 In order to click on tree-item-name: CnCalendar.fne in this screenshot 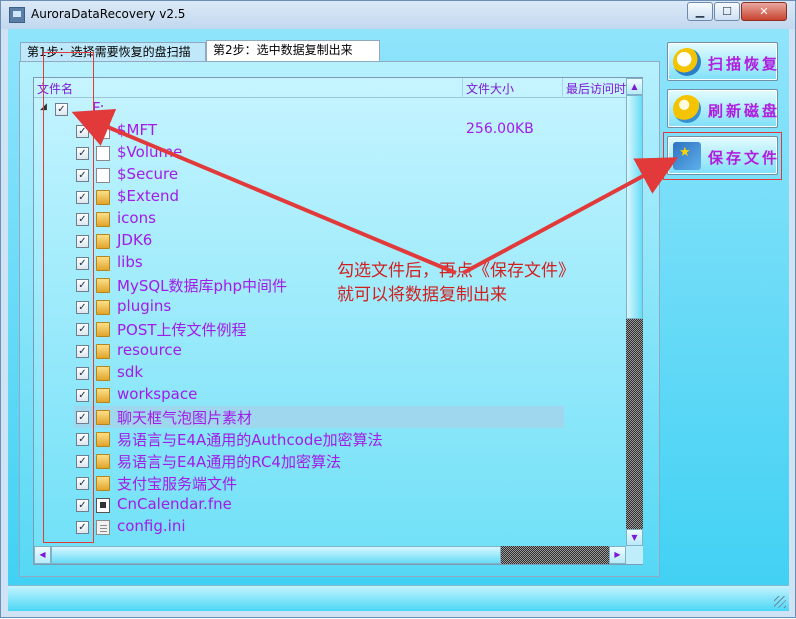, I will do `click(174, 504)`.